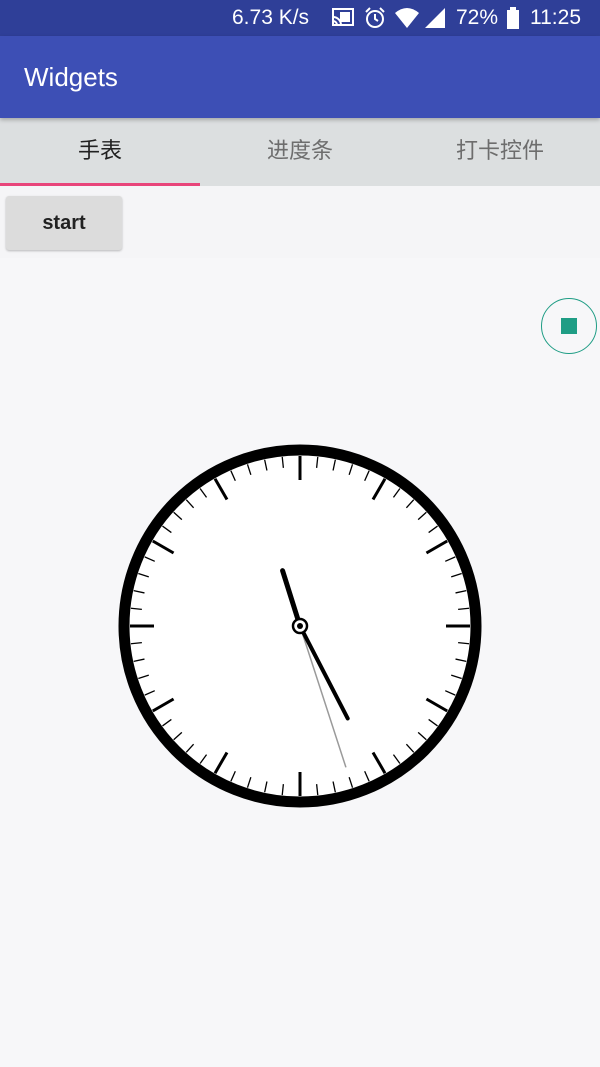 Image resolution: width=600 pixels, height=1067 pixels. I want to click on tab-check-in: 打卡控件, so click(500, 152).